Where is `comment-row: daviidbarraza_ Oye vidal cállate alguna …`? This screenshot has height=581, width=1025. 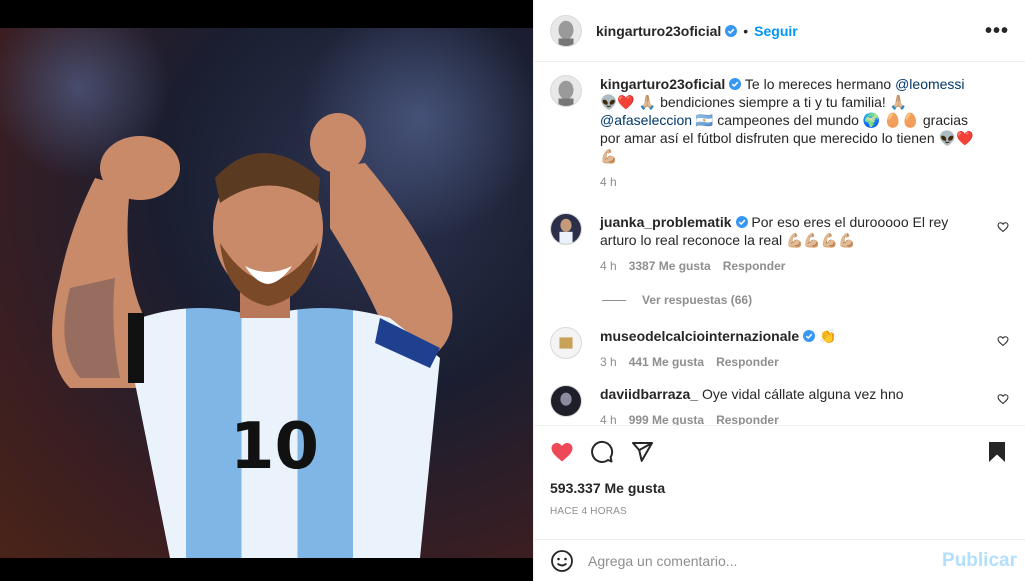 comment-row: daviidbarraza_ Oye vidal cállate alguna … is located at coordinates (779, 405).